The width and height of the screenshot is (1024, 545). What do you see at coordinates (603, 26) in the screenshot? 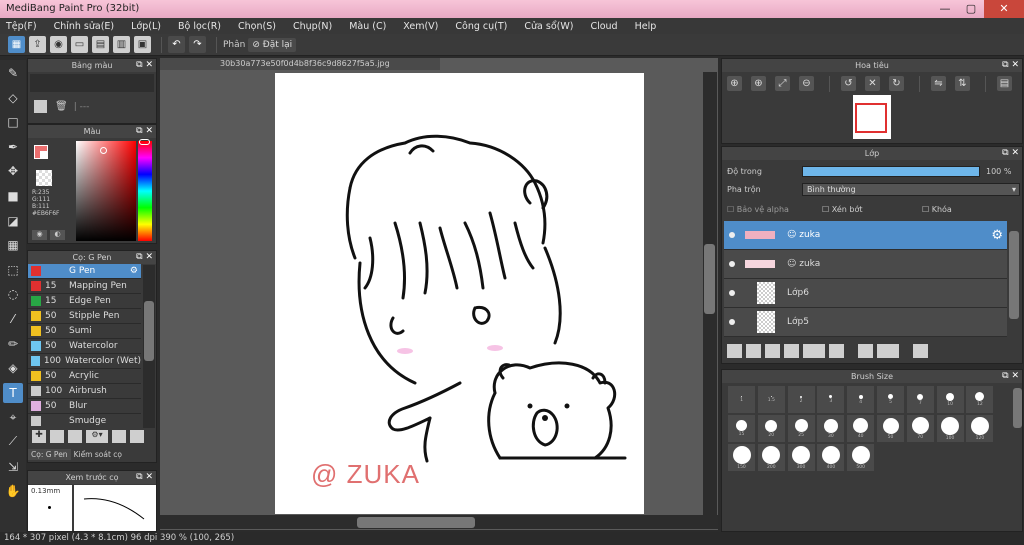
I see `menu-cloud: Cloud` at bounding box center [603, 26].